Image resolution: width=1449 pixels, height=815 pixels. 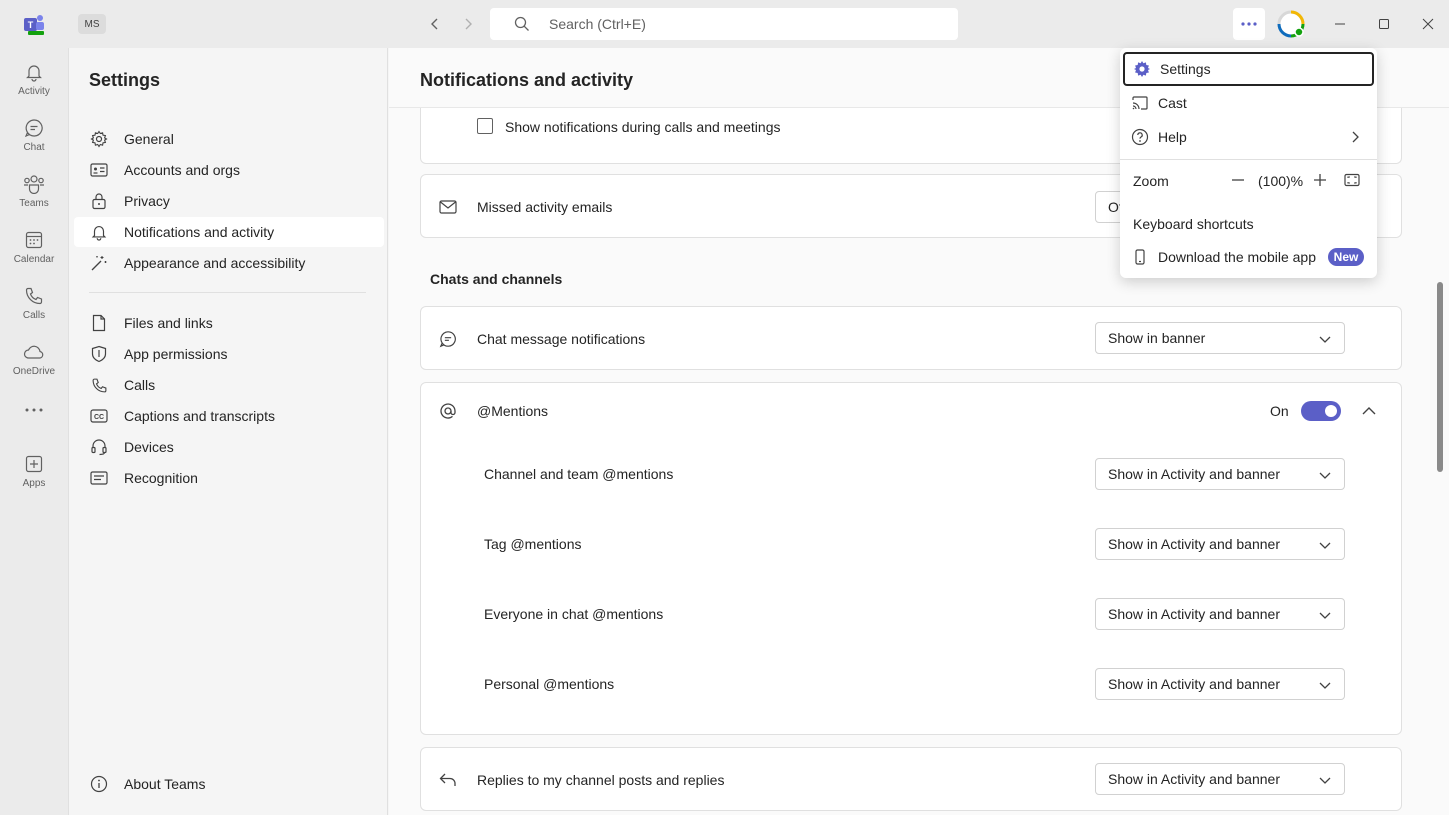 I want to click on rail-item-teams: Teams, so click(x=34, y=192).